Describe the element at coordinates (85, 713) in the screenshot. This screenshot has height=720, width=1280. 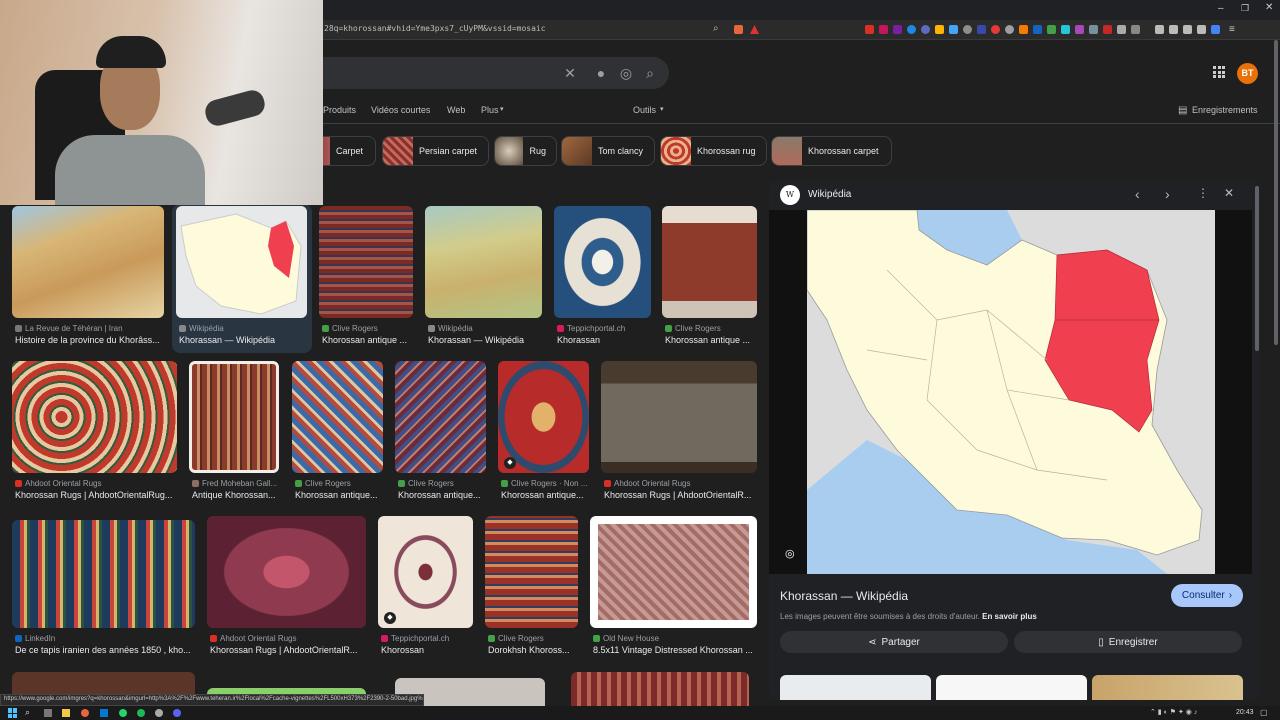
I see `brave-icon` at that location.